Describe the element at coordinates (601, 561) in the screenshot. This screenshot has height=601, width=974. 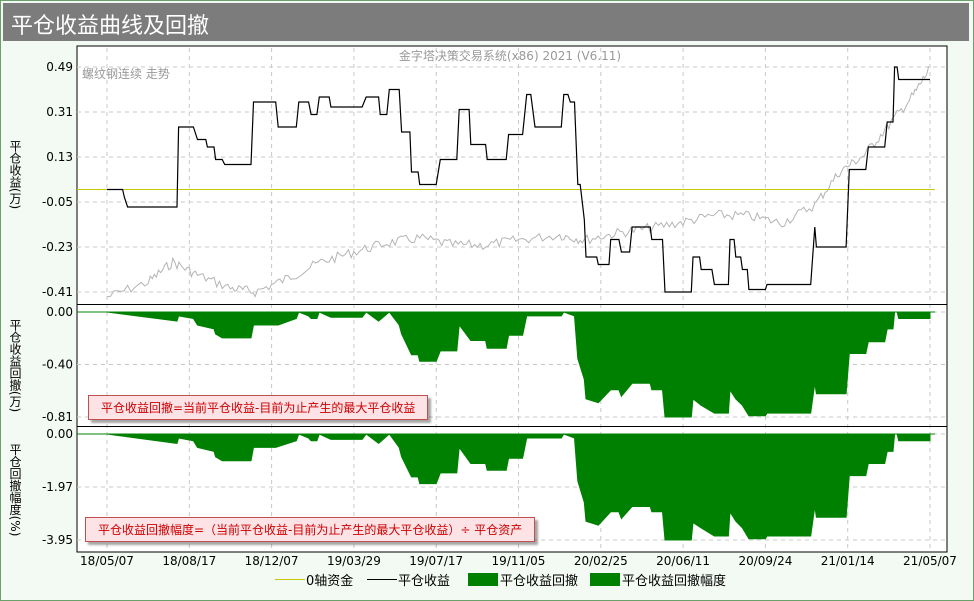
I see `x-tick-label: 20/02/25` at that location.